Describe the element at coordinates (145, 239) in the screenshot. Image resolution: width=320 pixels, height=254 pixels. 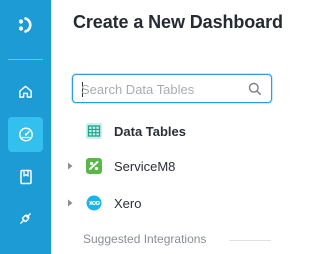
I see `suggested-integrations-heading: Suggested Integrations` at that location.